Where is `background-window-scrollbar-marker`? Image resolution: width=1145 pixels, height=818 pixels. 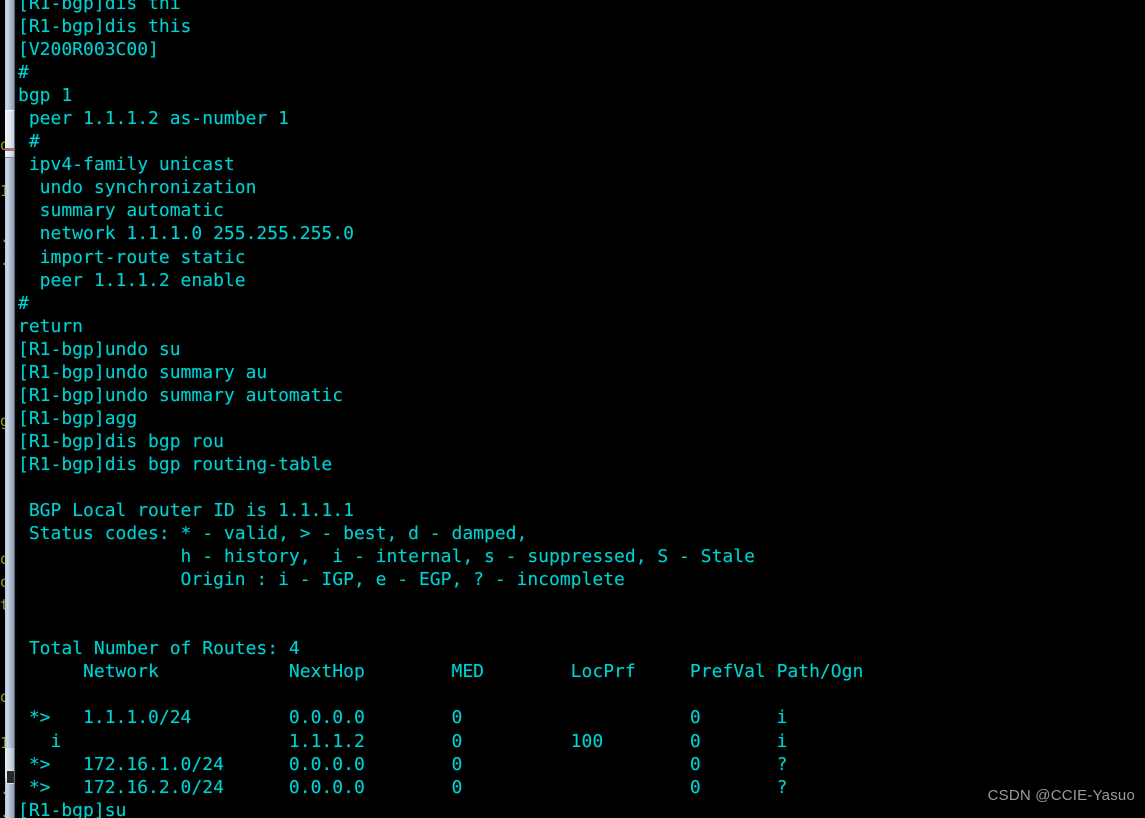 background-window-scrollbar-marker is located at coordinates (9, 149).